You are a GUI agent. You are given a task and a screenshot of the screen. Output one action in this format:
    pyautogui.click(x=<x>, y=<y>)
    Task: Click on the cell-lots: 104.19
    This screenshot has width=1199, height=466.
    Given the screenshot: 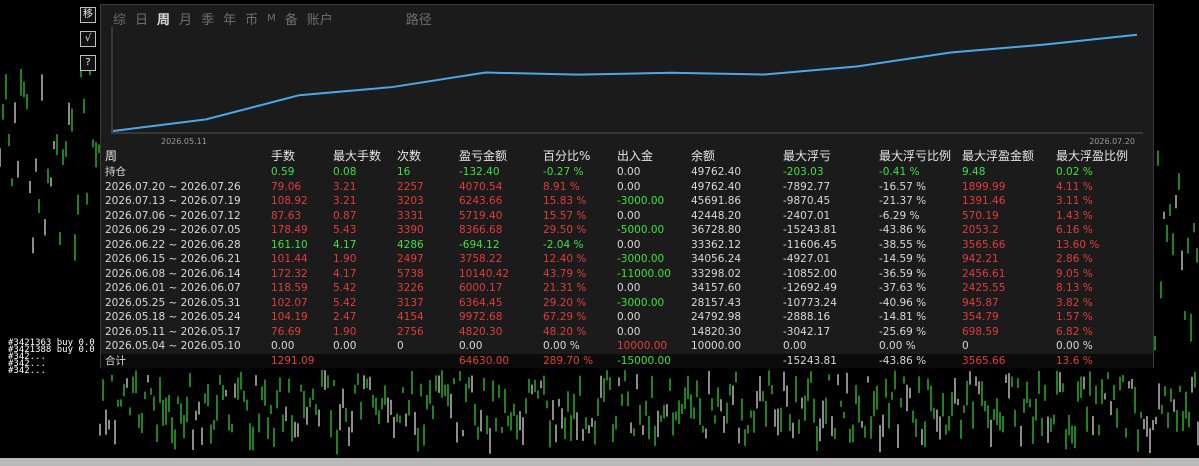 What is the action you would take?
    pyautogui.click(x=289, y=317)
    